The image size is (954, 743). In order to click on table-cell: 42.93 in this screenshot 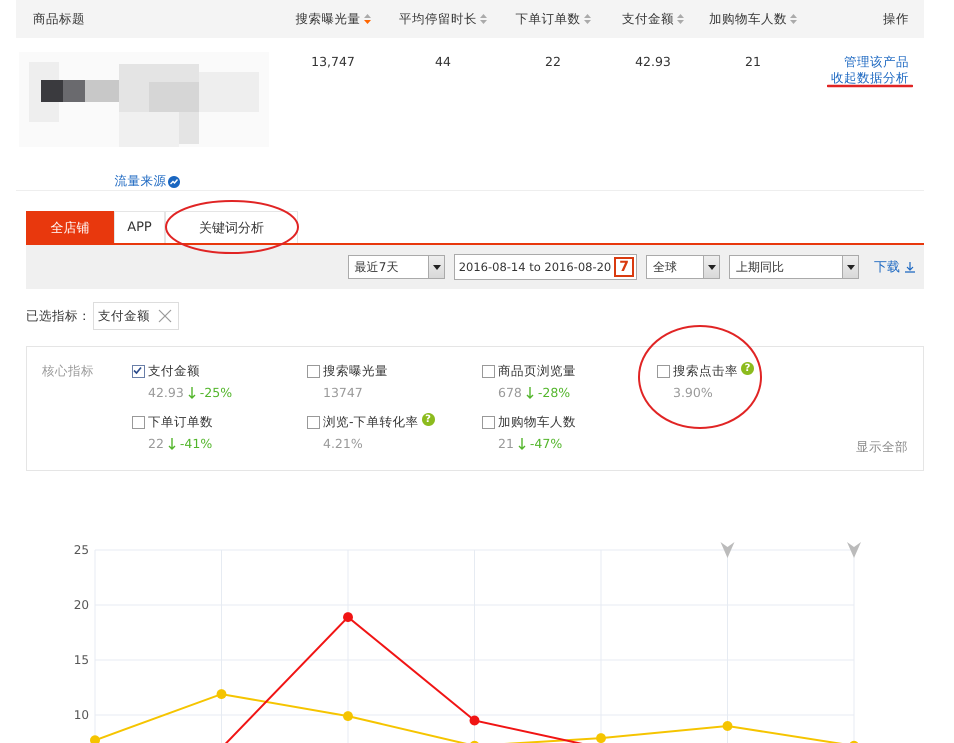, I will do `click(653, 62)`.